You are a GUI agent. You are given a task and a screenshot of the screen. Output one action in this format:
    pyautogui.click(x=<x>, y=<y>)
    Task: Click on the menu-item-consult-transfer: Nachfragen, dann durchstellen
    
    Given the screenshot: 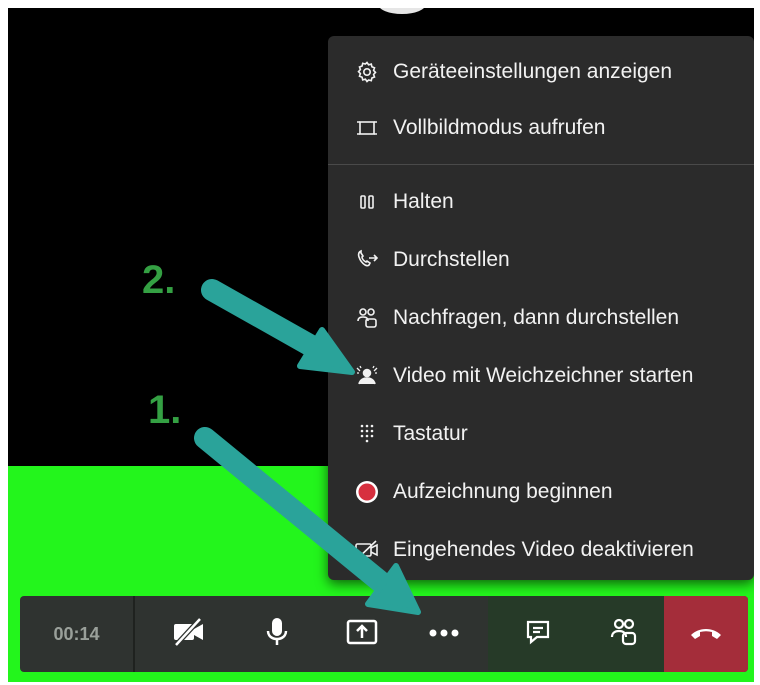 What is the action you would take?
    pyautogui.click(x=541, y=318)
    